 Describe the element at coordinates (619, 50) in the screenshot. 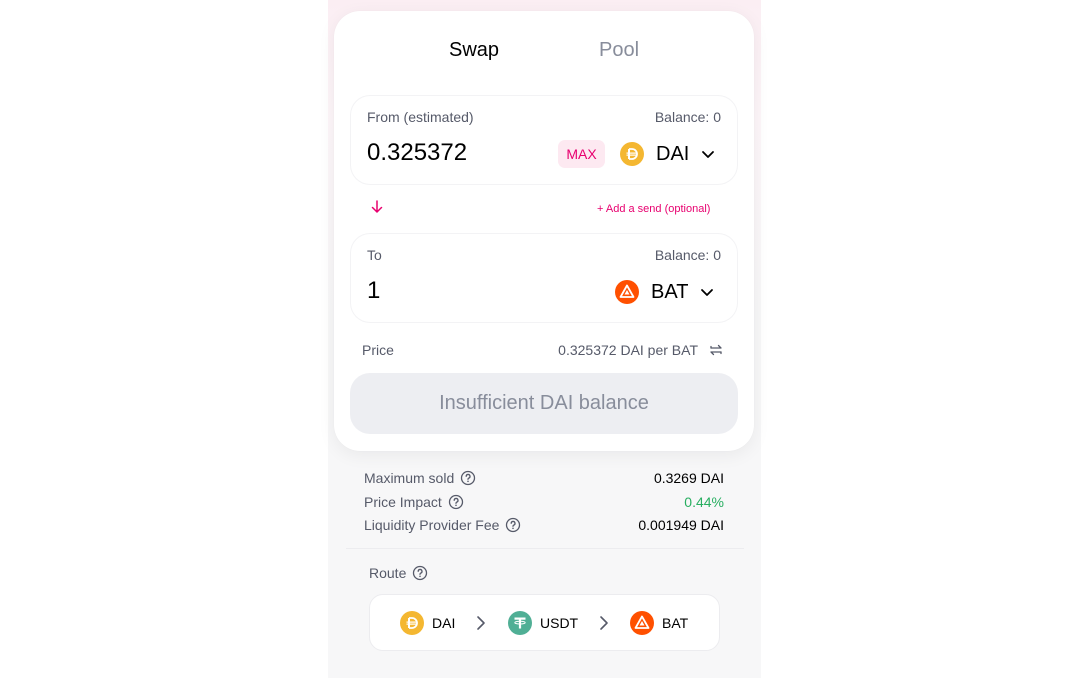

I see `tab-pool: Pool` at that location.